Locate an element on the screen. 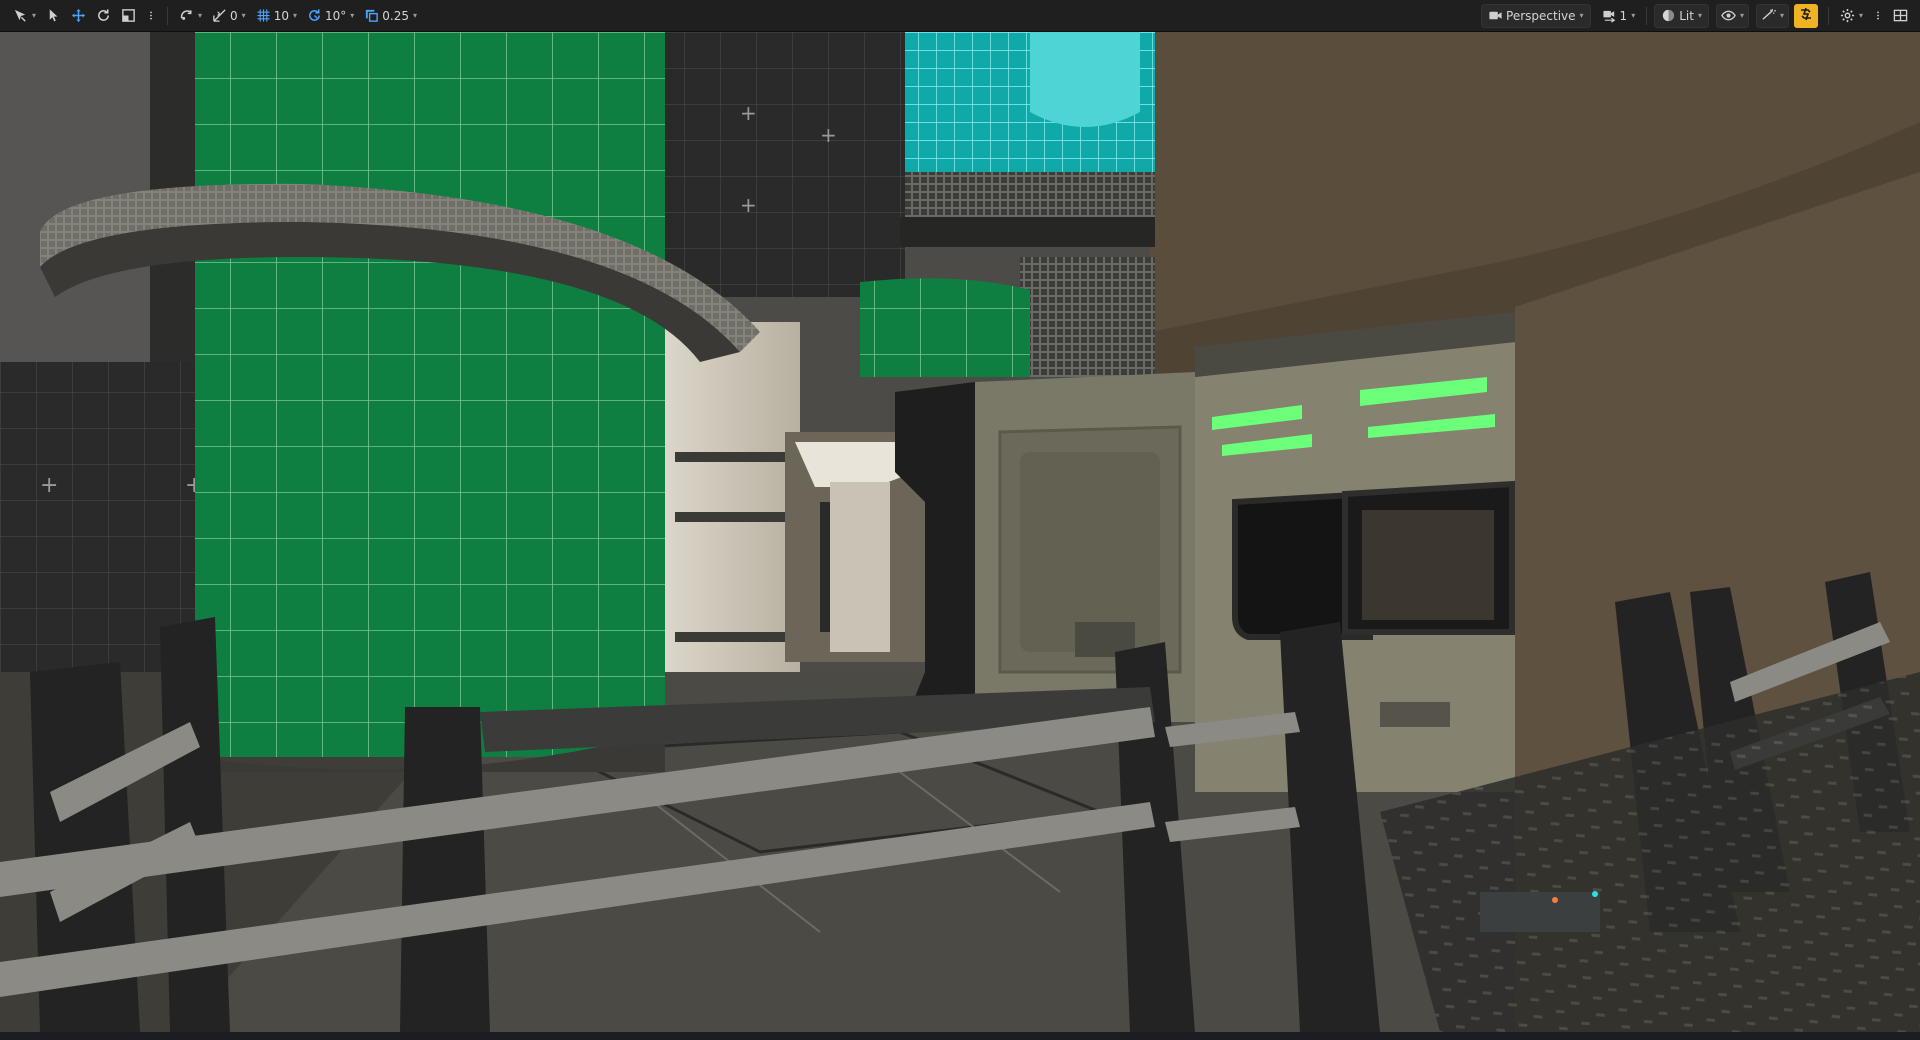 This screenshot has width=1920, height=1040. perspective-label: Perspective is located at coordinates (1541, 15).